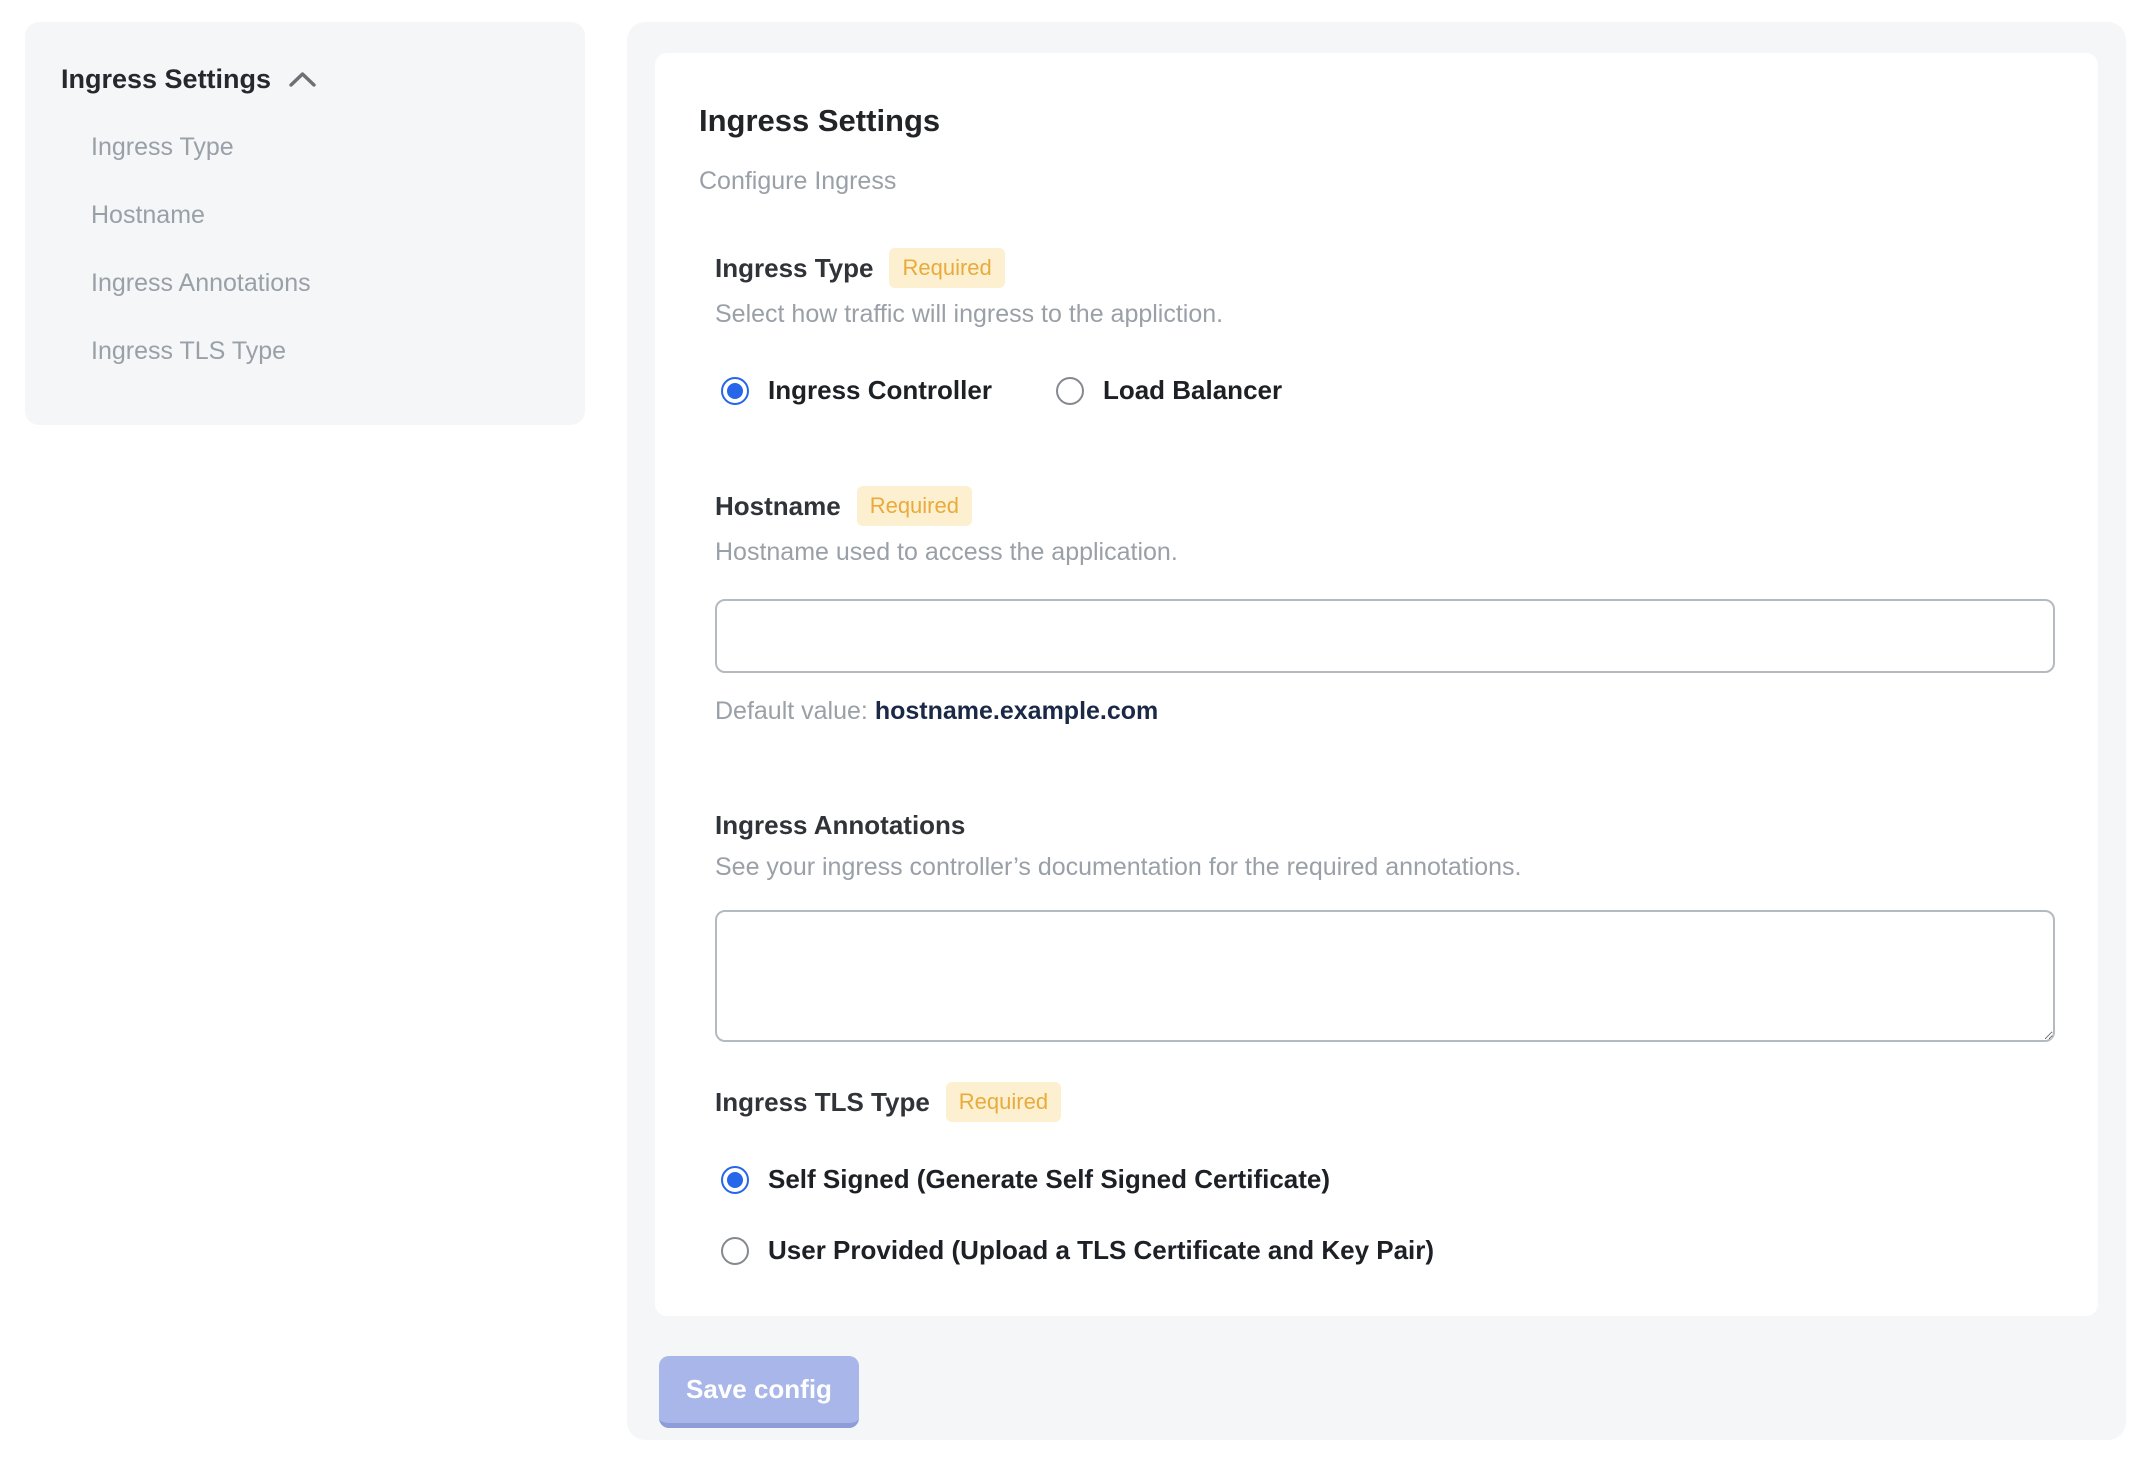 This screenshot has width=2156, height=1474. Describe the element at coordinates (794, 267) in the screenshot. I see `ingress-type-label: Ingress Type` at that location.